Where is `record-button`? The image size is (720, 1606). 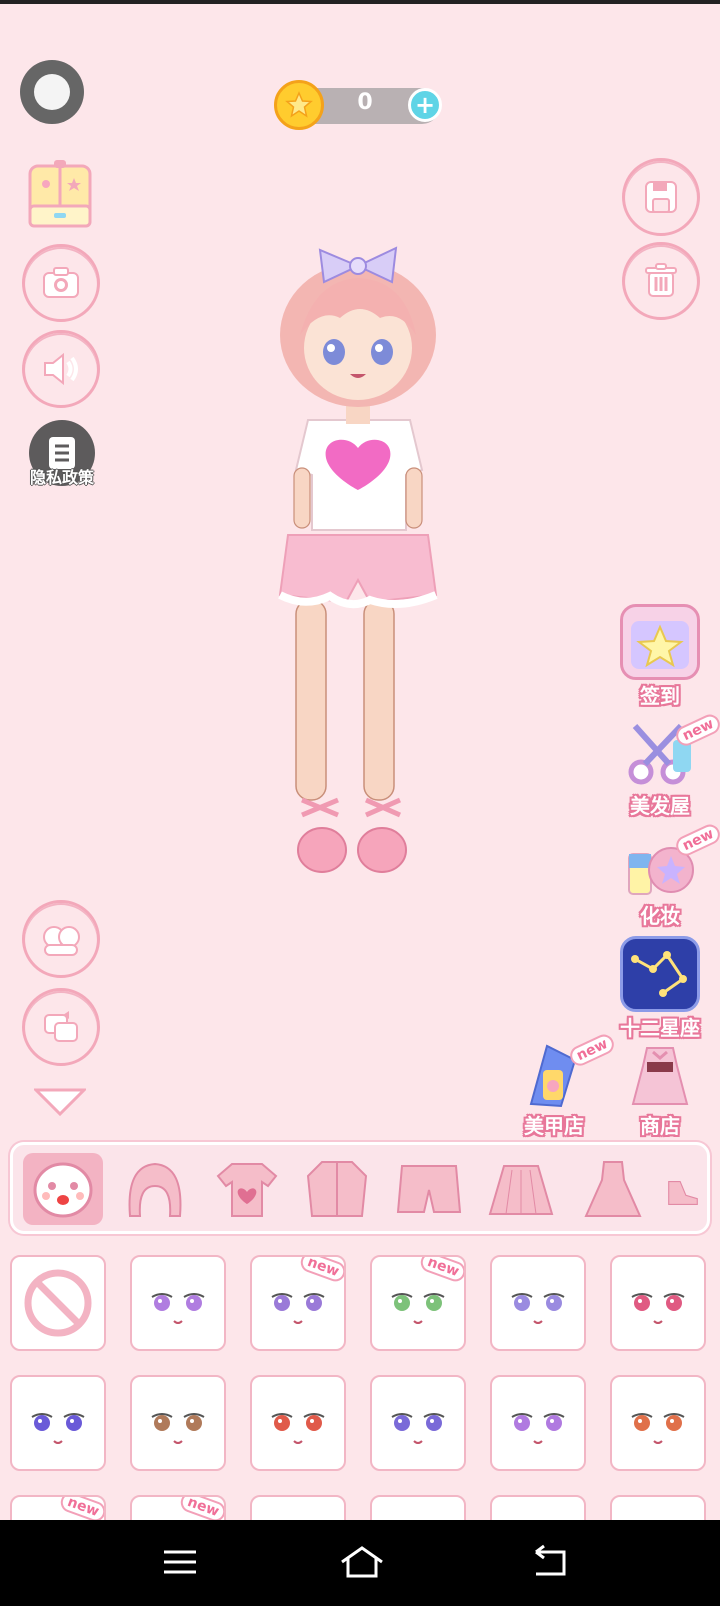 record-button is located at coordinates (52, 92).